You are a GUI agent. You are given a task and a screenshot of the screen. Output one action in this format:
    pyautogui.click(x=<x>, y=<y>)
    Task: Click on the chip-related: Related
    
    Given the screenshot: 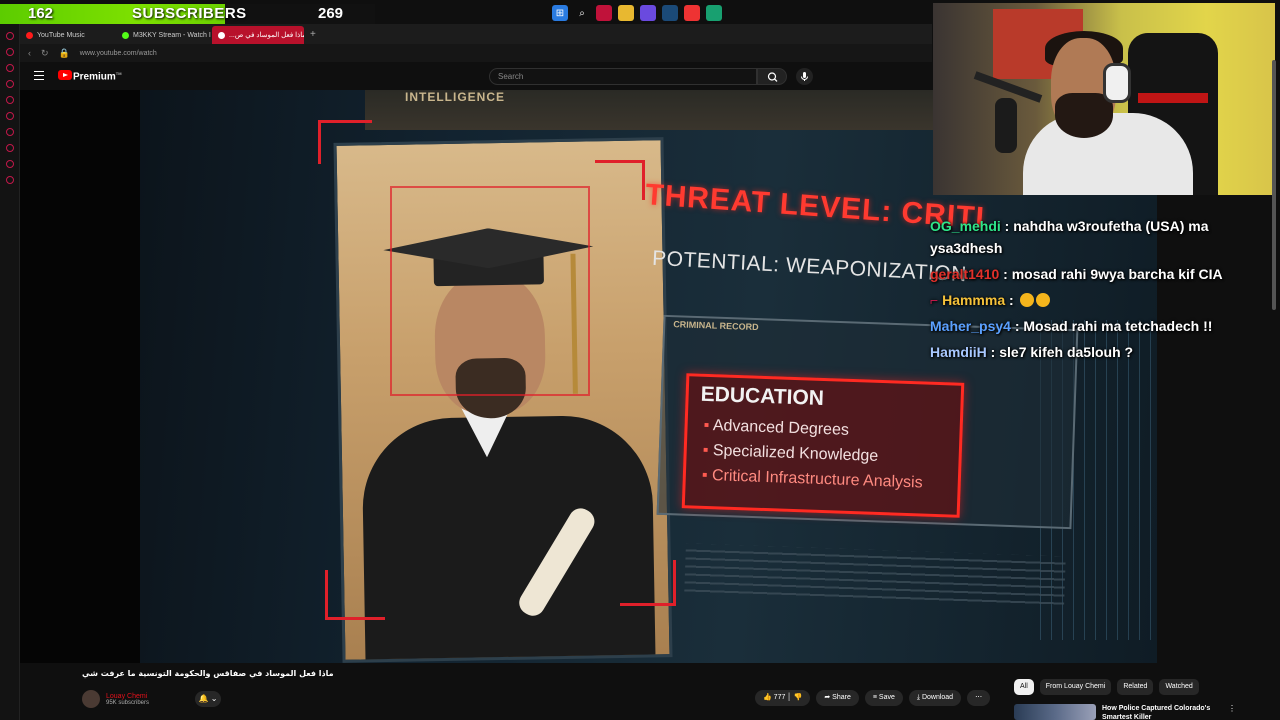 What is the action you would take?
    pyautogui.click(x=1135, y=687)
    